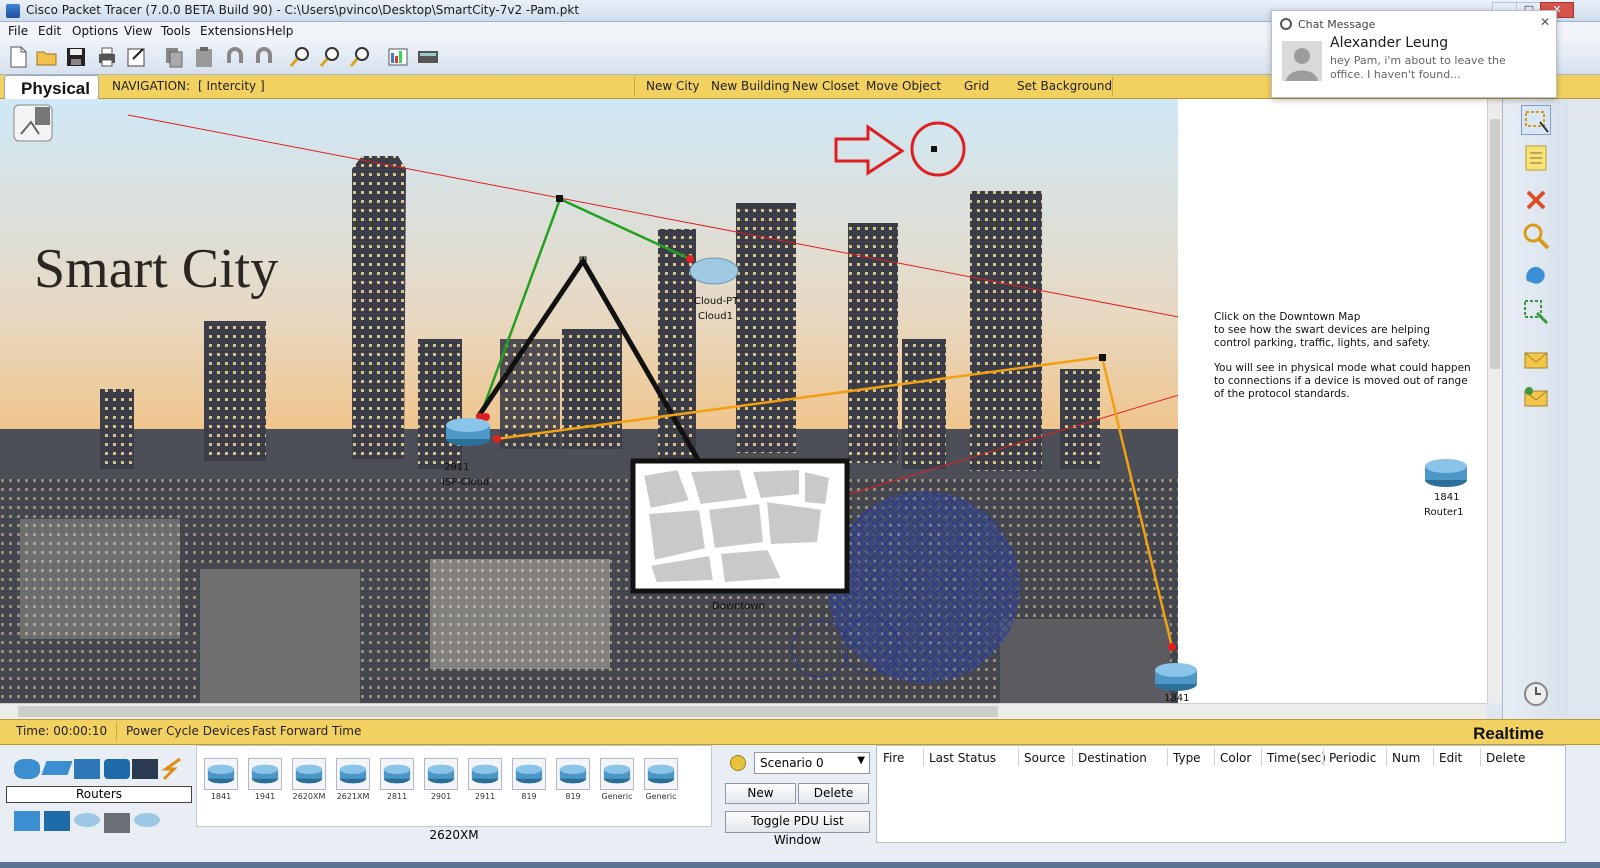  I want to click on device-2901: 2901, so click(441, 780).